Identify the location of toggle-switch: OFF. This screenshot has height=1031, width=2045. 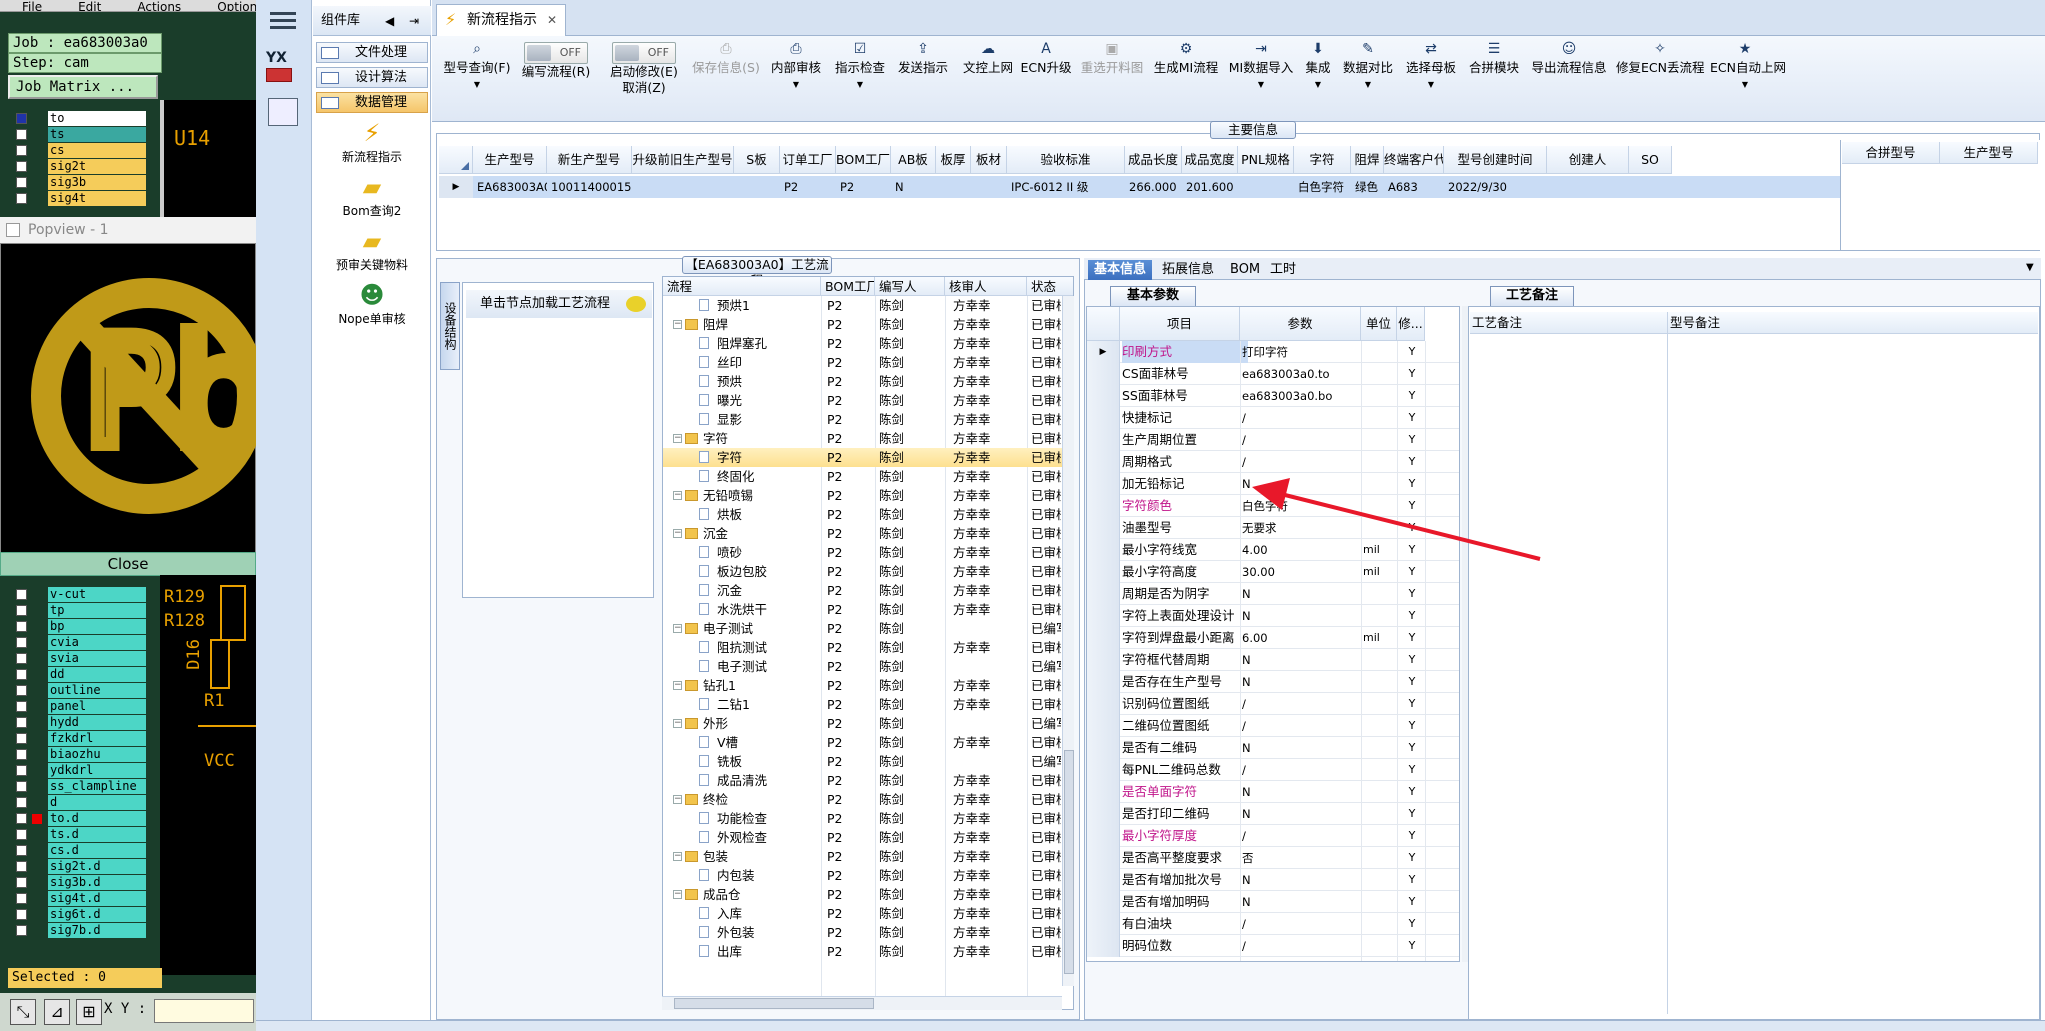
(644, 53).